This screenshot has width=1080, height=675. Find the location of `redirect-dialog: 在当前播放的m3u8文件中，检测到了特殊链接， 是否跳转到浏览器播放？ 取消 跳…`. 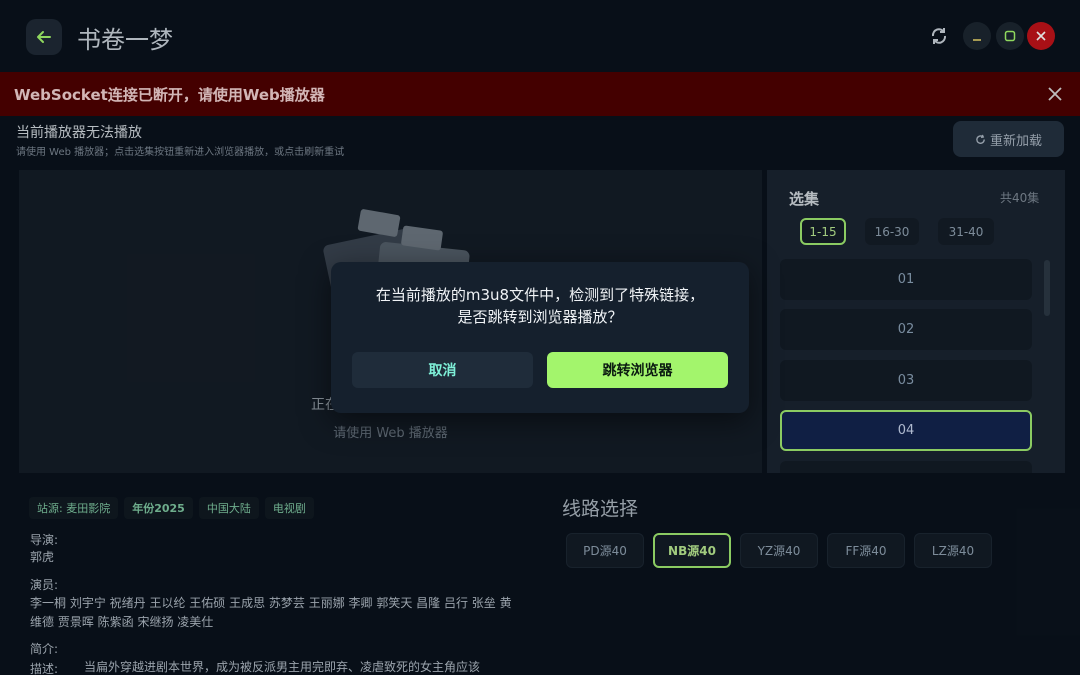

redirect-dialog: 在当前播放的m3u8文件中，检测到了特殊链接， 是否跳转到浏览器播放？ 取消 跳… is located at coordinates (540, 337).